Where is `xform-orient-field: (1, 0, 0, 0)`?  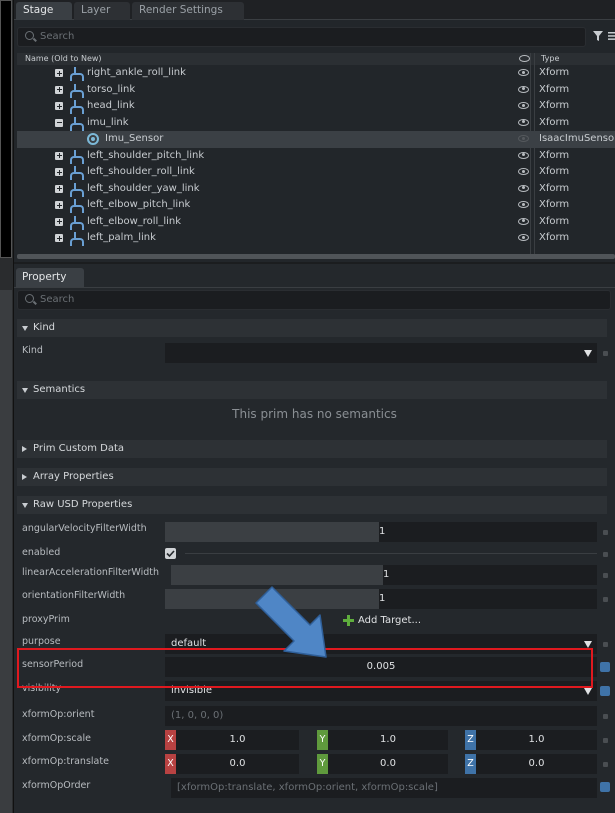
xform-orient-field: (1, 0, 0, 0) is located at coordinates (381, 716).